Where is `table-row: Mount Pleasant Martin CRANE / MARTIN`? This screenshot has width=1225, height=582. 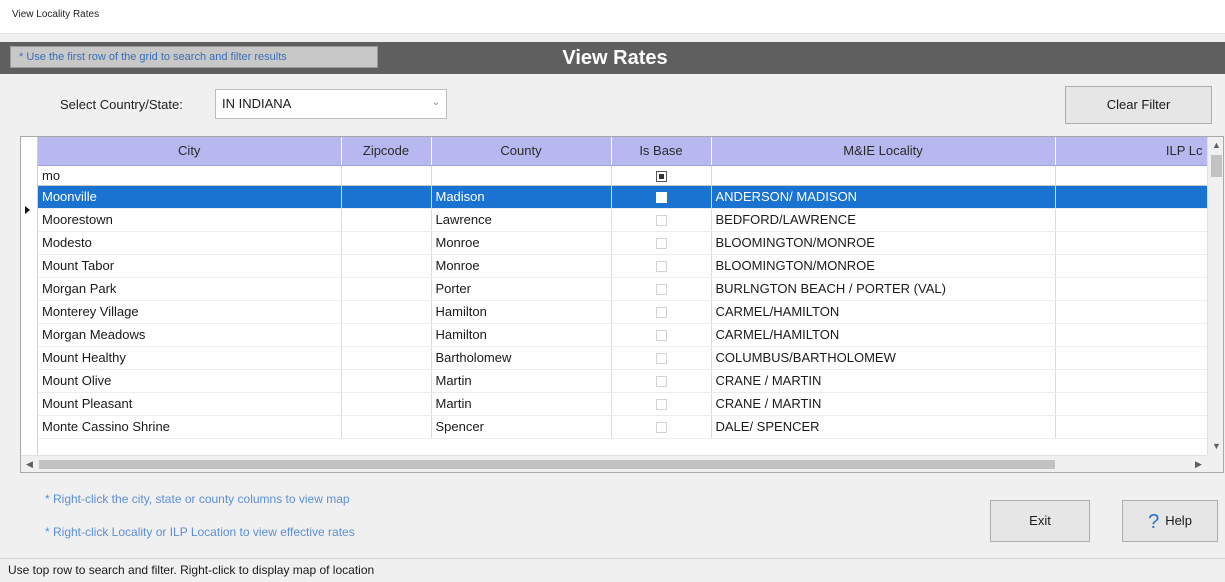 table-row: Mount Pleasant Martin CRANE / MARTIN is located at coordinates (623, 404).